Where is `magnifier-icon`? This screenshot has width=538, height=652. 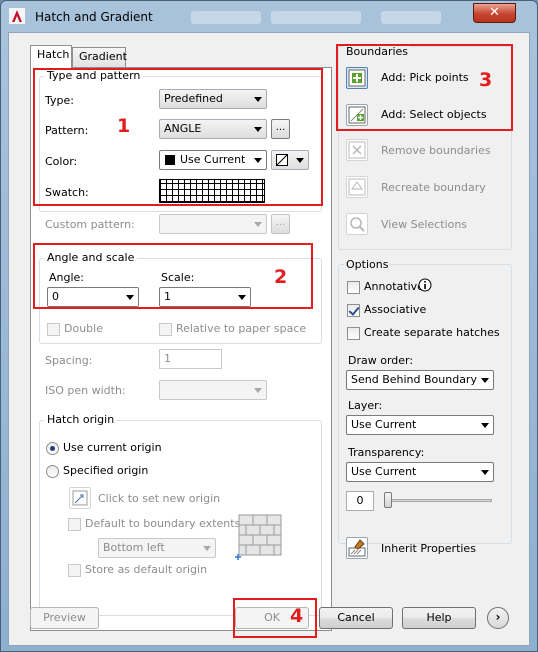 magnifier-icon is located at coordinates (357, 224).